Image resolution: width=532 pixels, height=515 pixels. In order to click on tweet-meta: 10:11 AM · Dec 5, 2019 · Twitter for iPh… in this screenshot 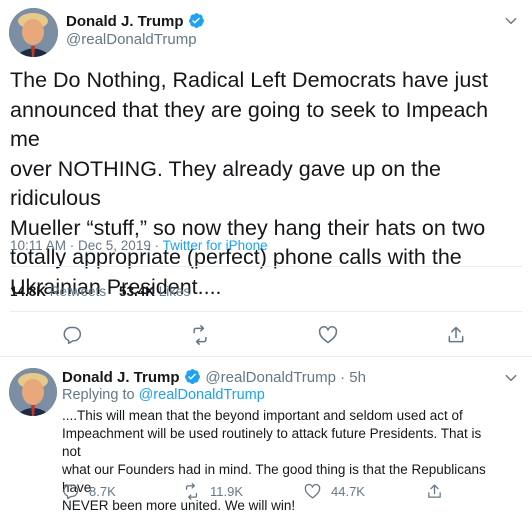, I will do `click(139, 245)`.